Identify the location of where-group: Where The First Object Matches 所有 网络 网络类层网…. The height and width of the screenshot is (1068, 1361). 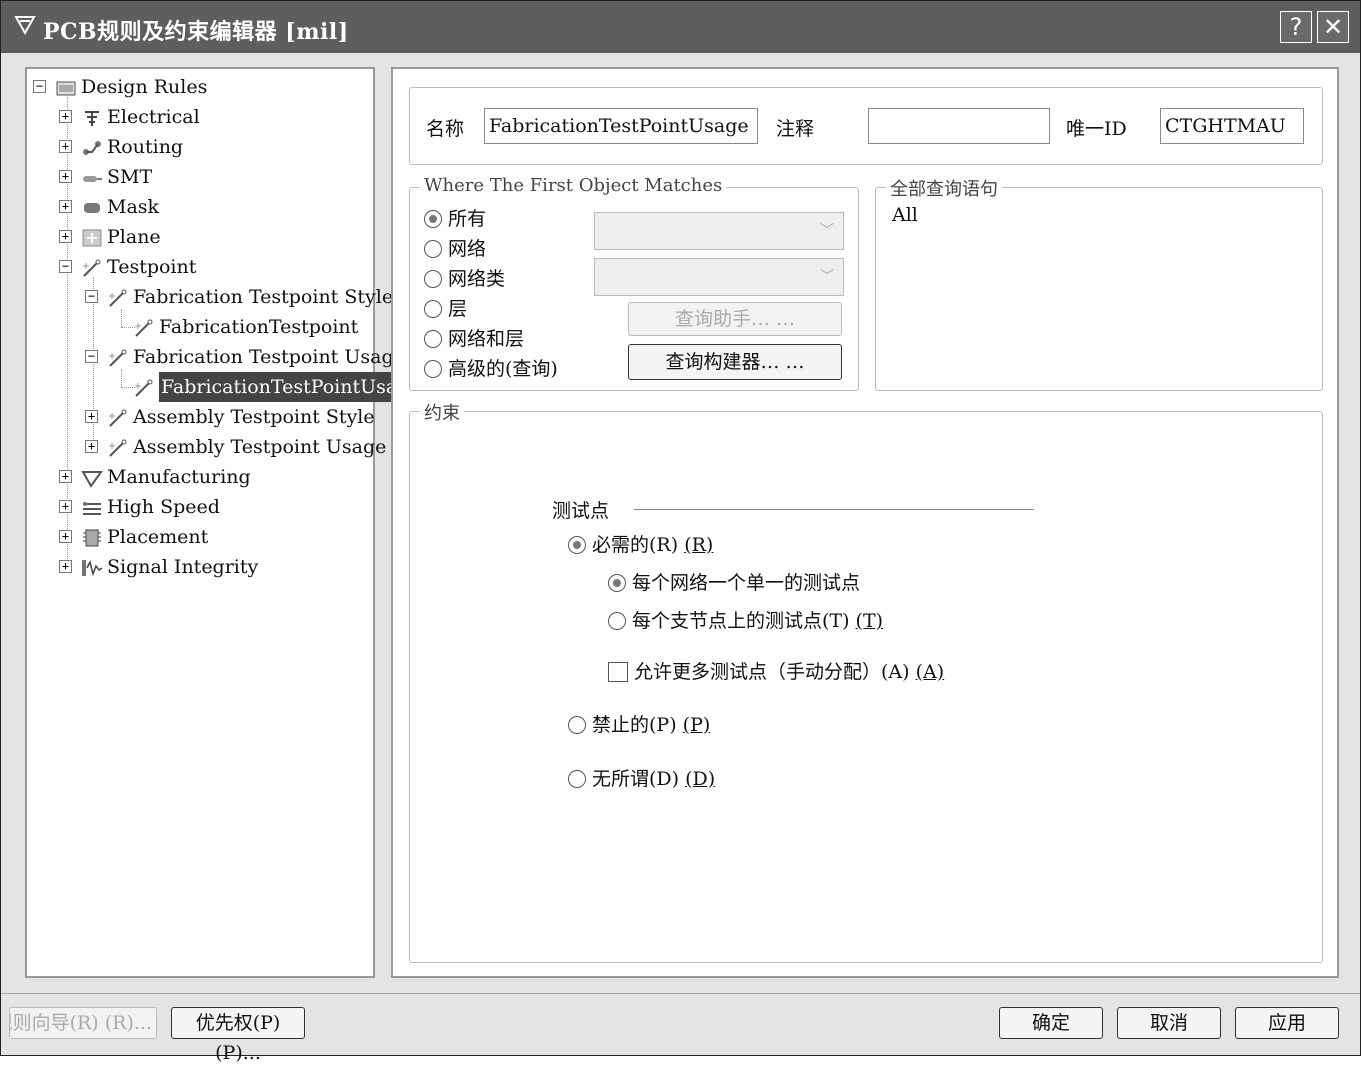
(634, 283).